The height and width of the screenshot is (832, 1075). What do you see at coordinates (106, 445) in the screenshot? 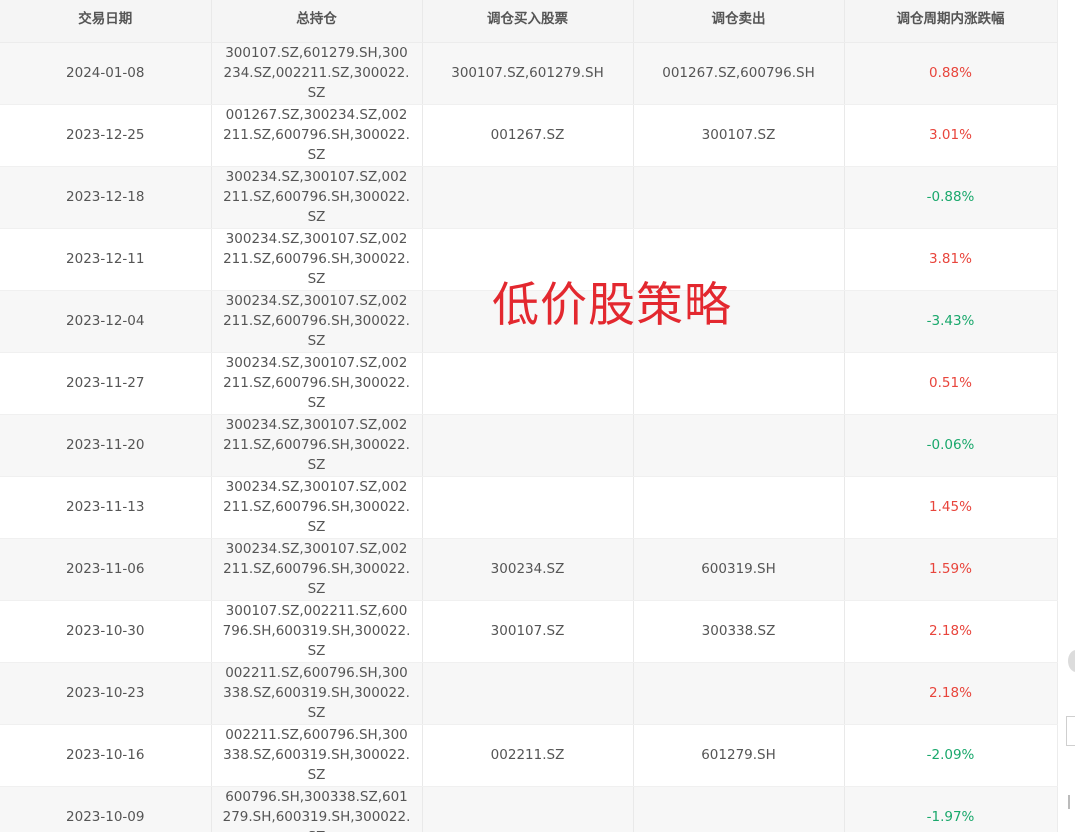
I see `cell-date: 2023-11-20` at bounding box center [106, 445].